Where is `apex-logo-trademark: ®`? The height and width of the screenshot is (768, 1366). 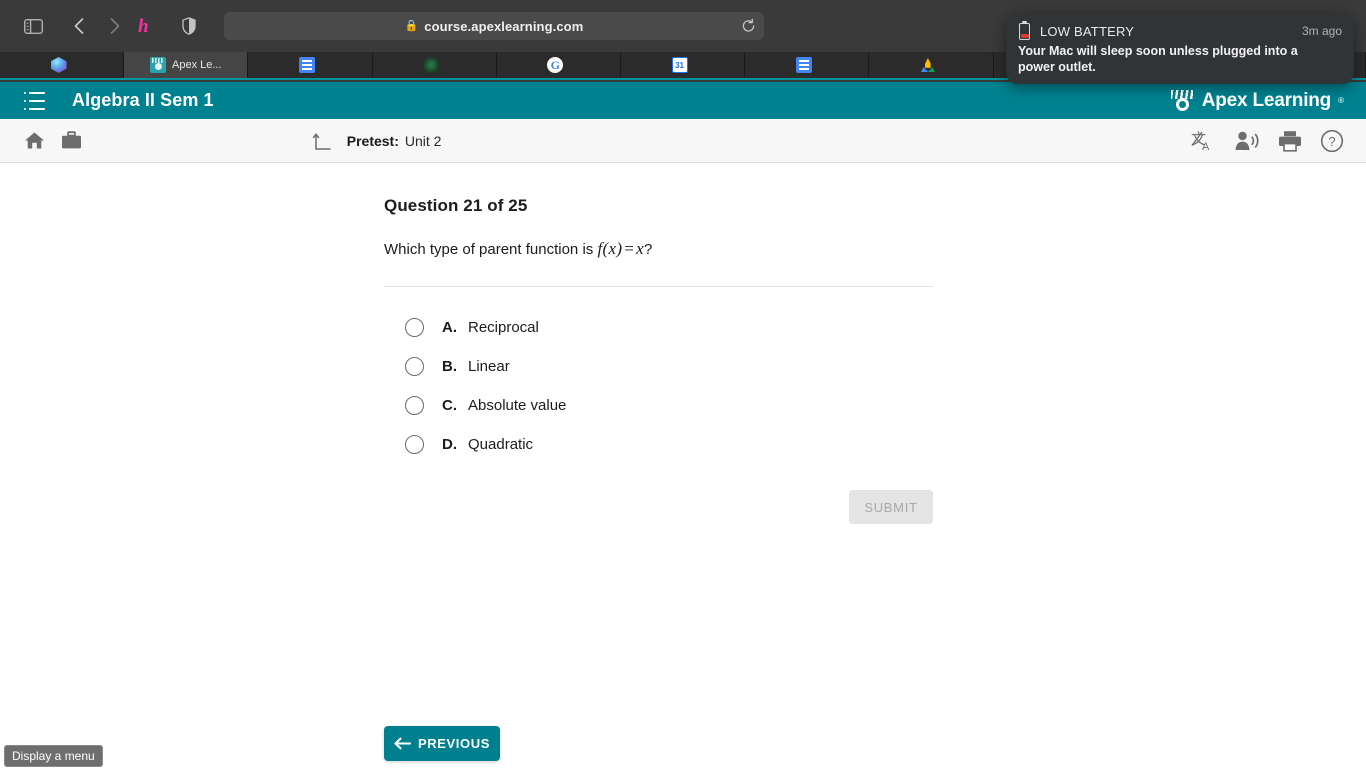
apex-logo-trademark: ® is located at coordinates (1341, 100).